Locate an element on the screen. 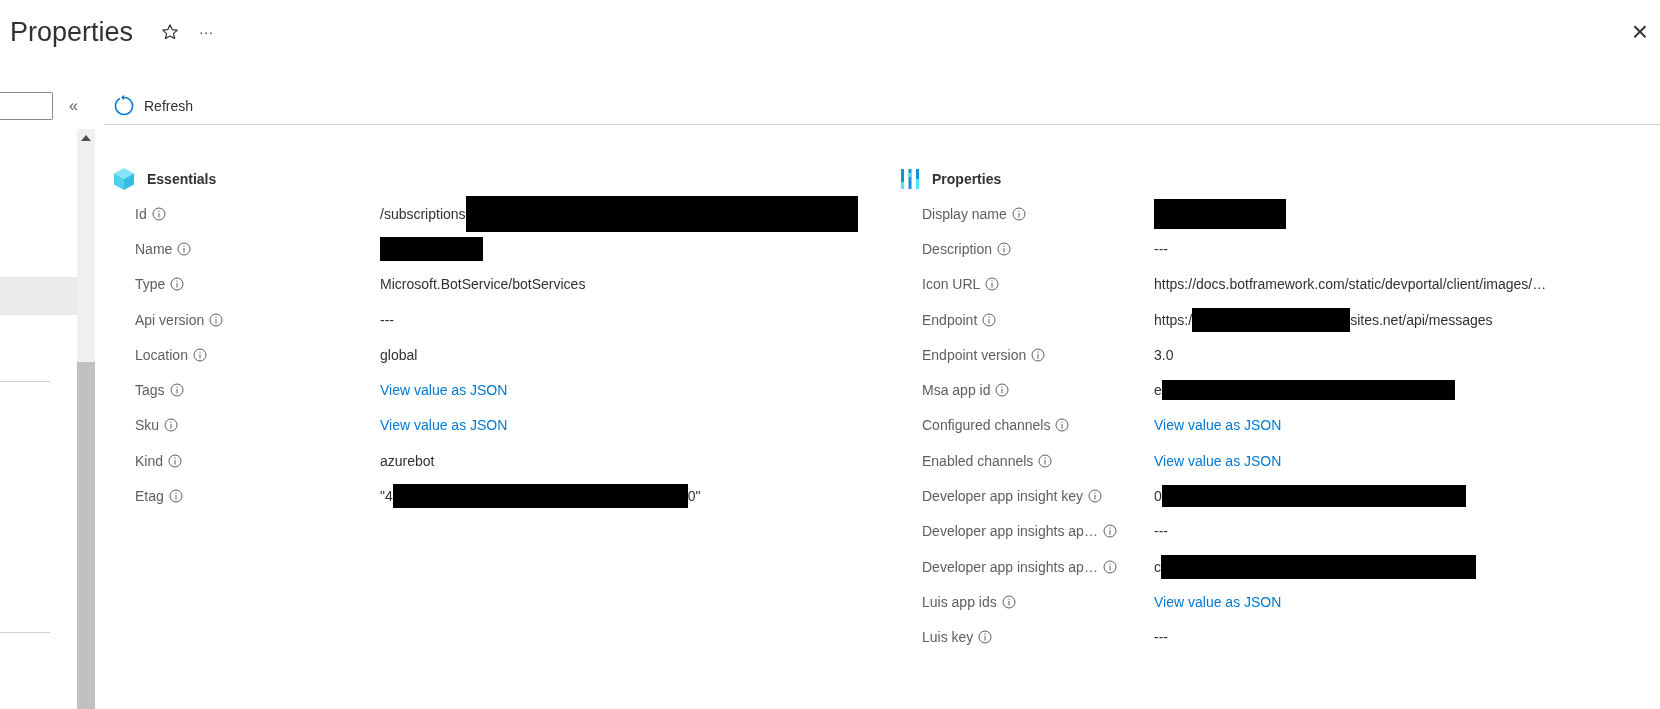 The height and width of the screenshot is (709, 1660). property-value: azurebot is located at coordinates (407, 460).